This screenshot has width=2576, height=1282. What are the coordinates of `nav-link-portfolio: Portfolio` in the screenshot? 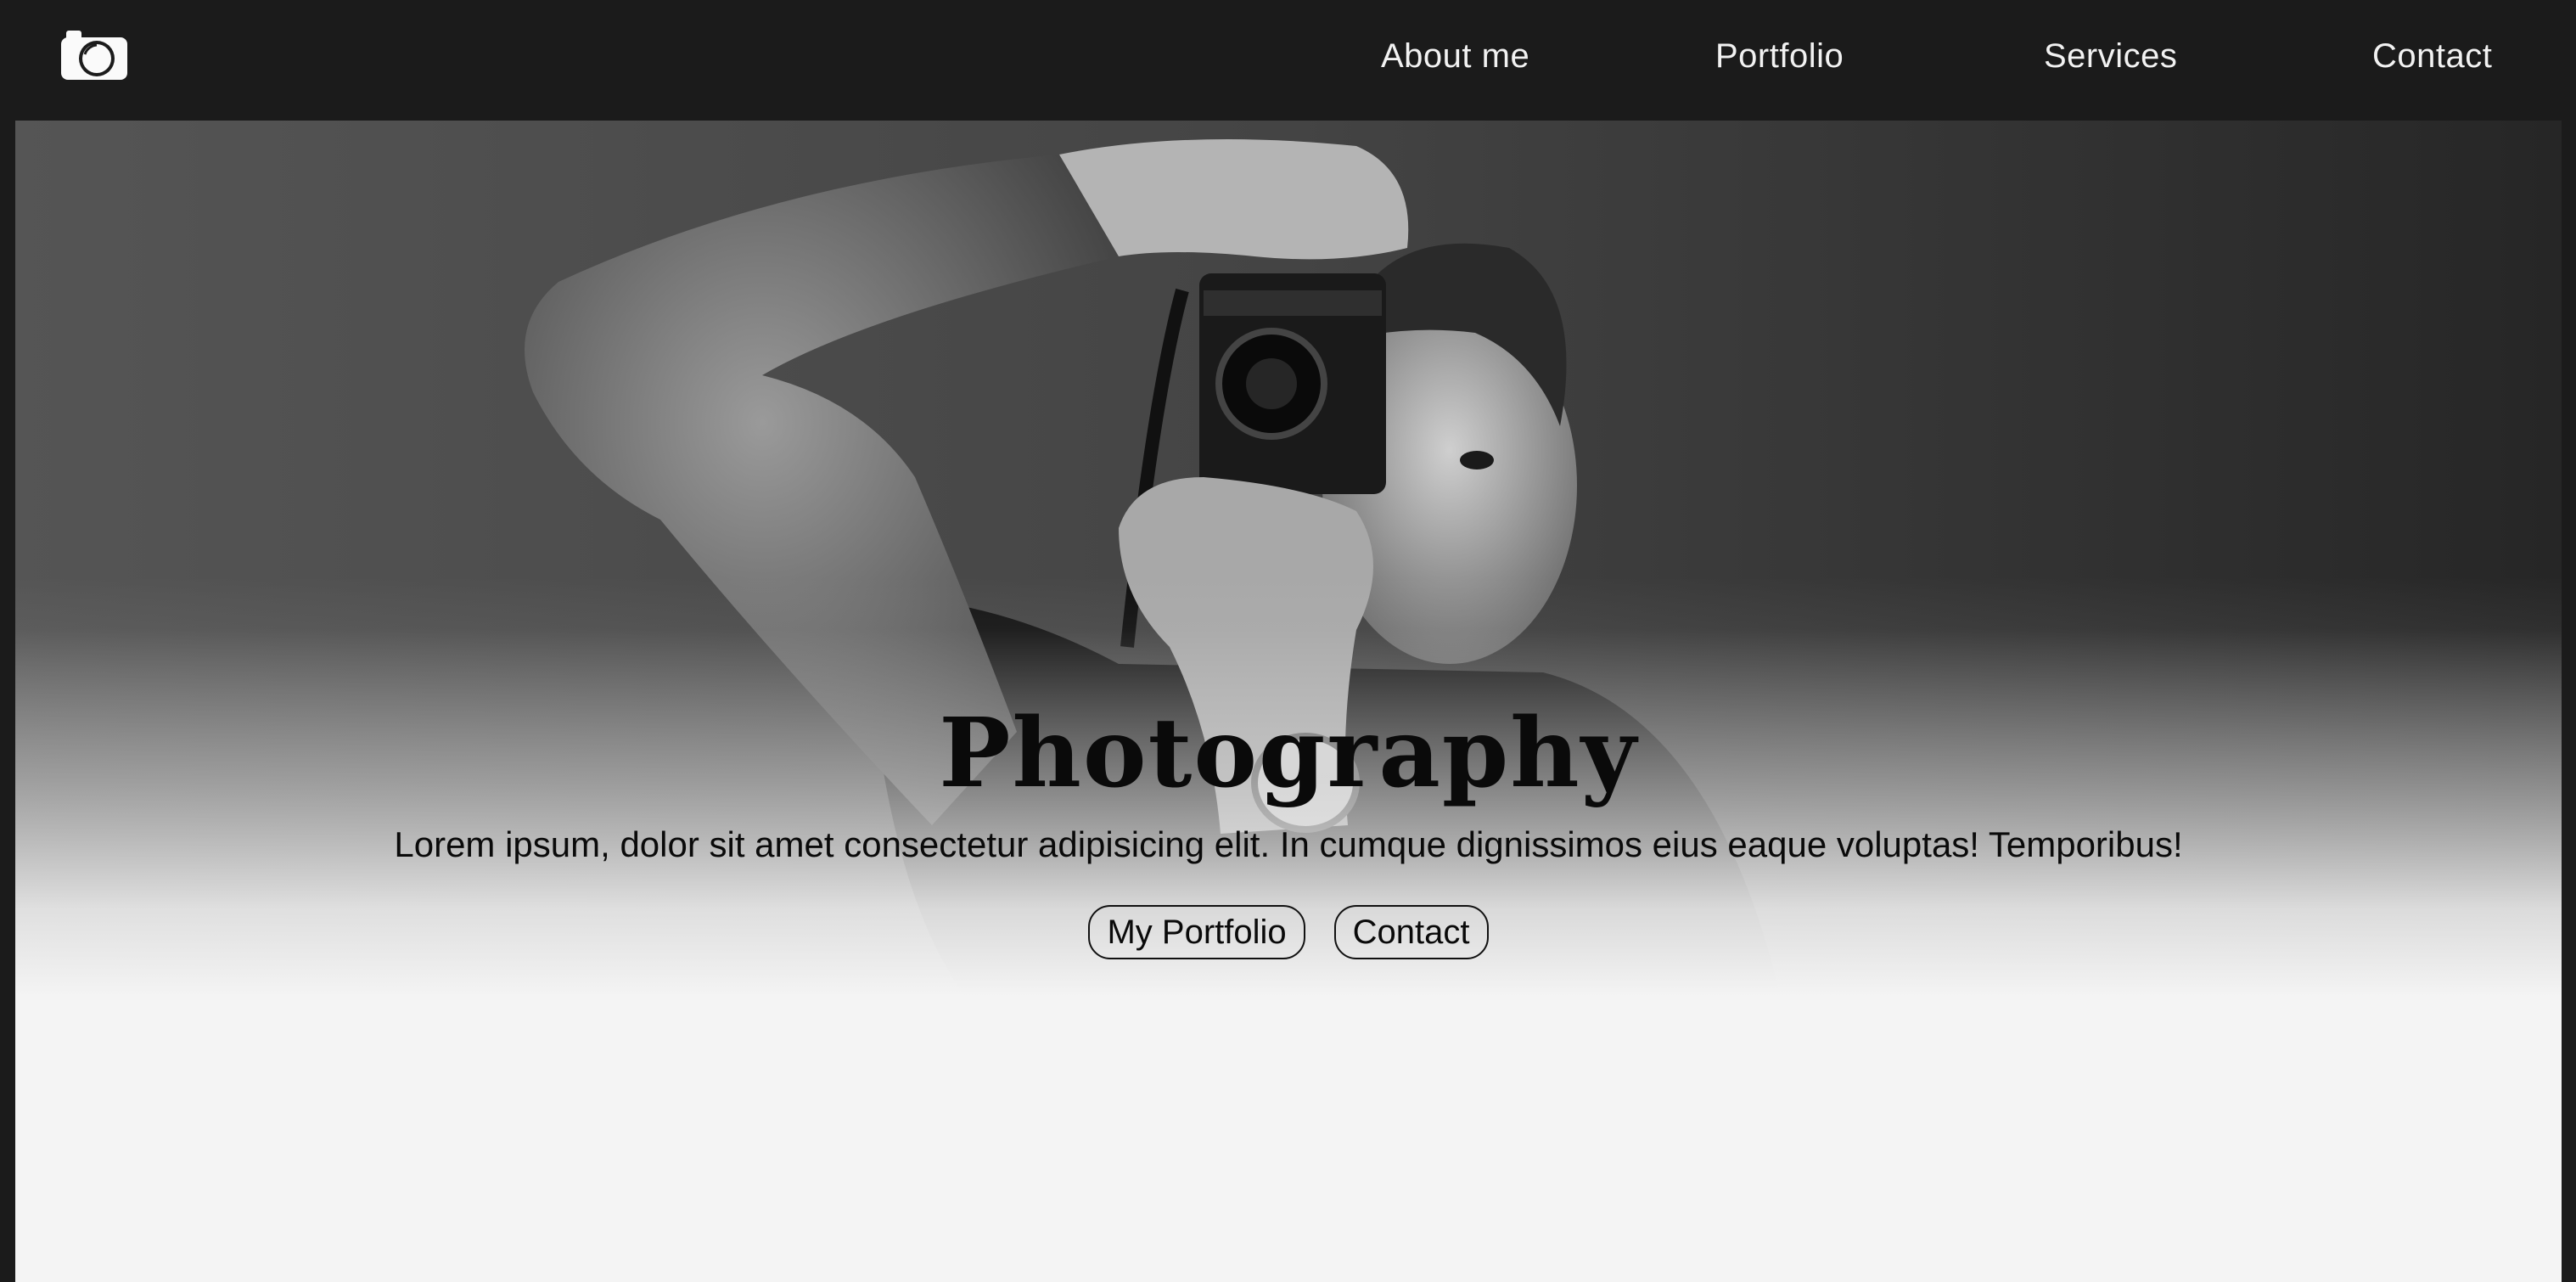 It's located at (1779, 56).